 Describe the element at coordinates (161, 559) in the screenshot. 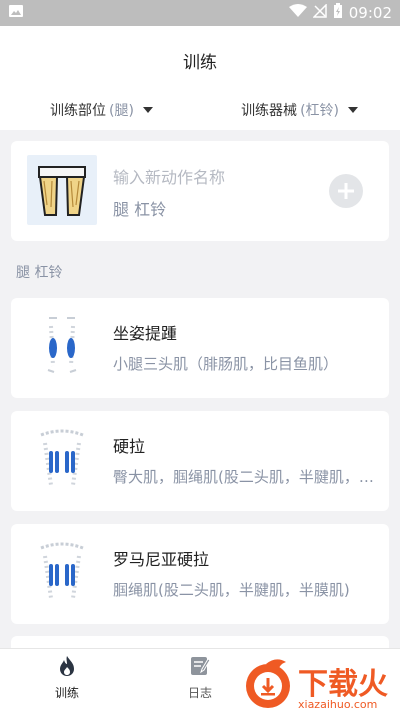

I see `exercise-name: 罗马尼亚硬拉` at that location.